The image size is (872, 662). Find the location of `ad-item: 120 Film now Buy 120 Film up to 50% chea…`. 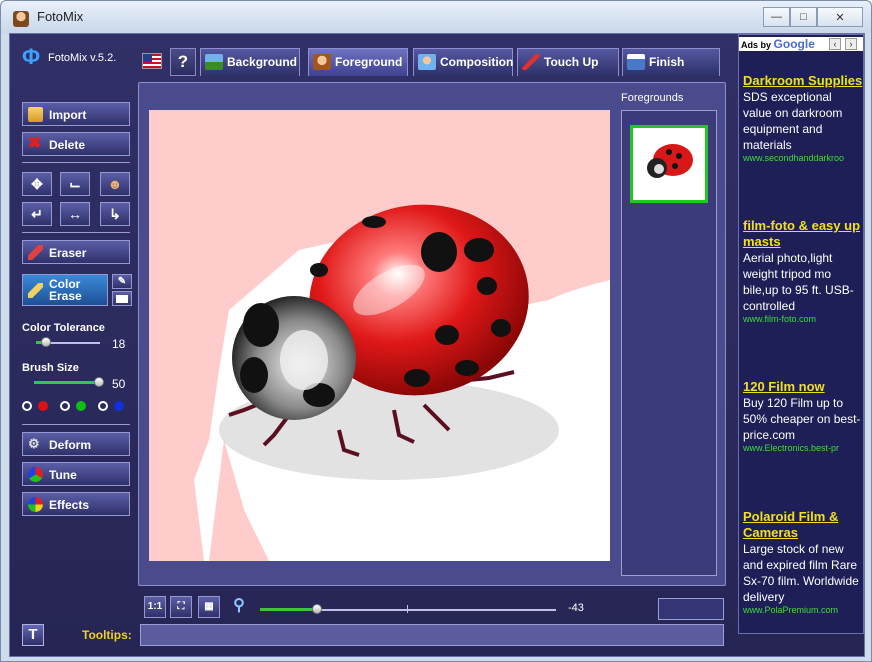

ad-item: 120 Film now Buy 120 Film up to 50% chea… is located at coordinates (803, 416).